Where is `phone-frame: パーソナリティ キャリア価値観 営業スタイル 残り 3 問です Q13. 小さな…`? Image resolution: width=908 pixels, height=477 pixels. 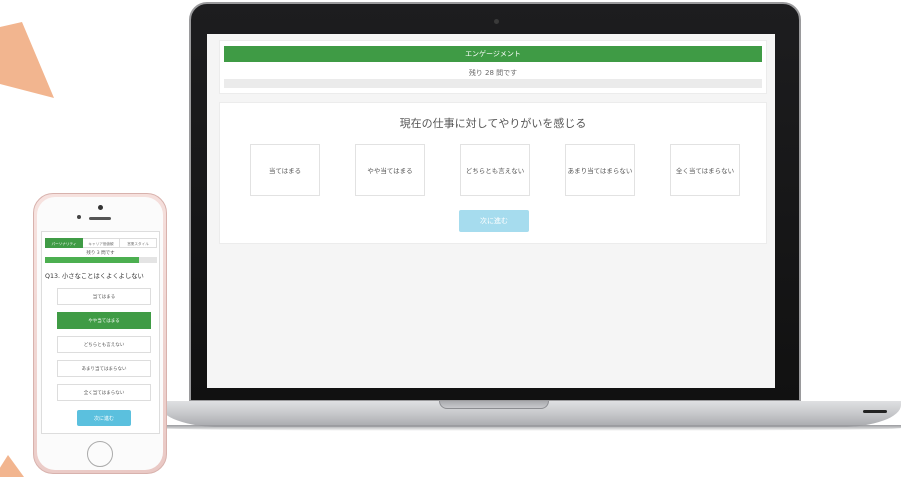 phone-frame: パーソナリティ キャリア価値観 営業スタイル 残り 3 問です Q13. 小さな… is located at coordinates (100, 333).